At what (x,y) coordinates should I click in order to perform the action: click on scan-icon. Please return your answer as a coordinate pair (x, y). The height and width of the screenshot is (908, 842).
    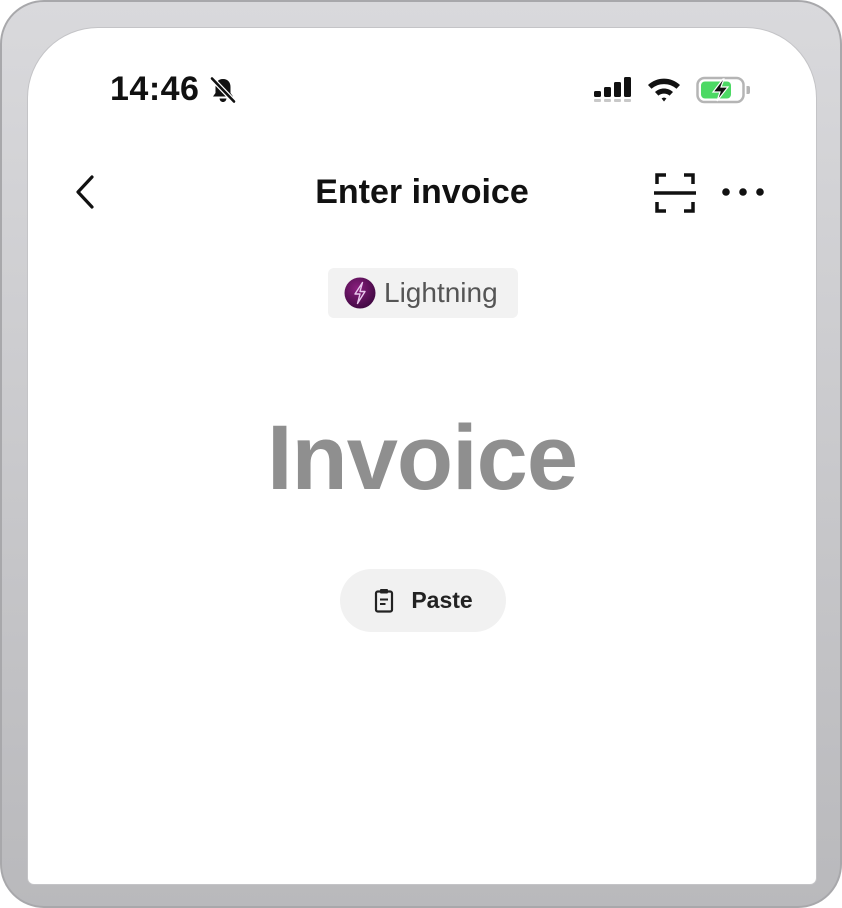
    Looking at the image, I should click on (675, 193).